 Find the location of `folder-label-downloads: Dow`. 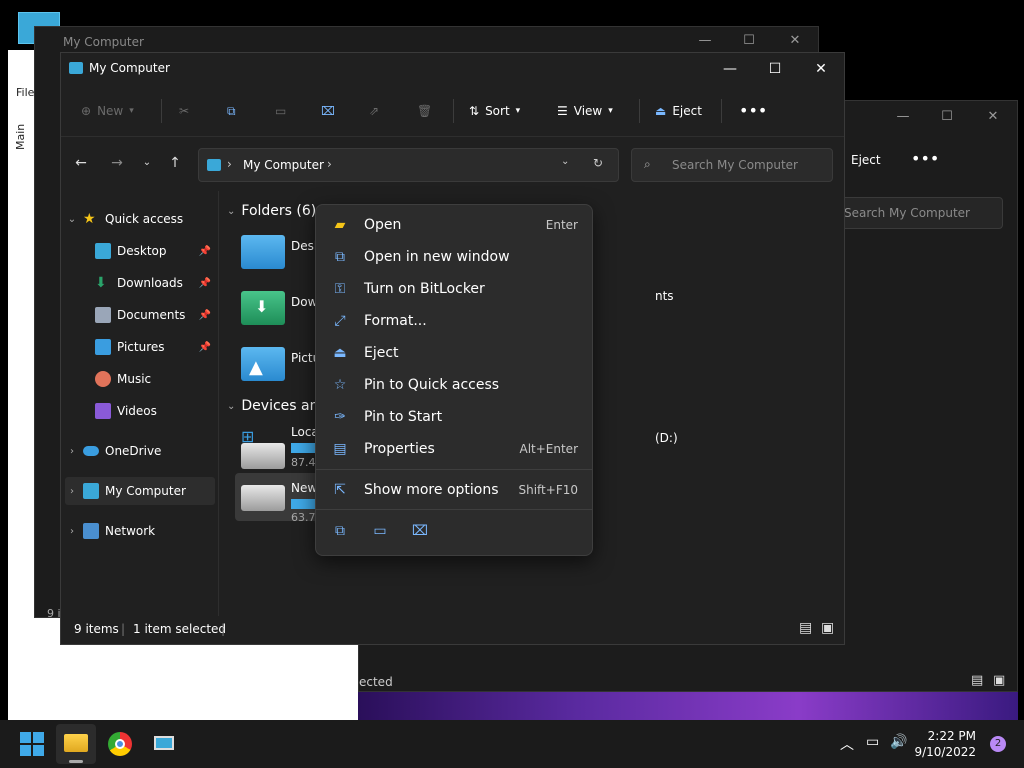

folder-label-downloads: Dow is located at coordinates (304, 302).